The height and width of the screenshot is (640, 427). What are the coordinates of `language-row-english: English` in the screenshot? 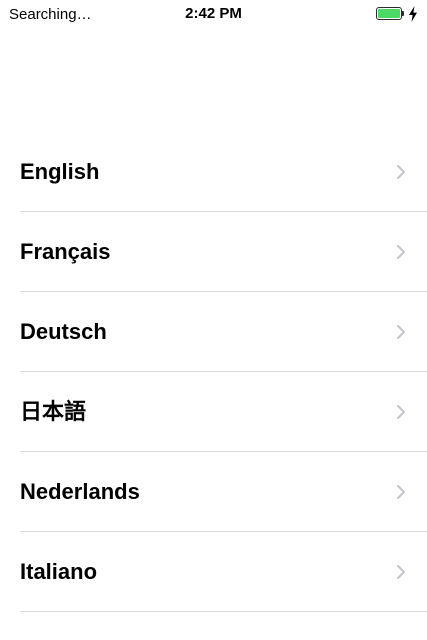 It's located at (213, 172).